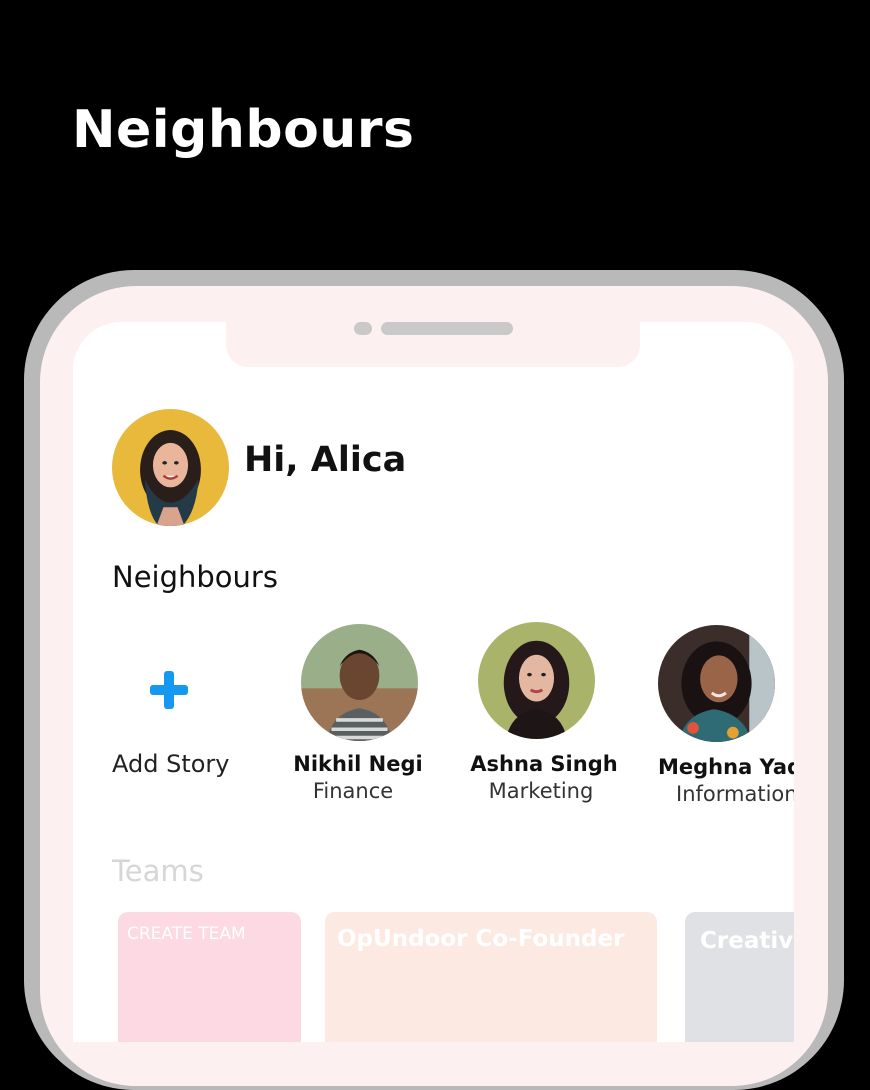 The width and height of the screenshot is (870, 1090). What do you see at coordinates (186, 934) in the screenshot?
I see `team-card-label: CREATE TEAM` at bounding box center [186, 934].